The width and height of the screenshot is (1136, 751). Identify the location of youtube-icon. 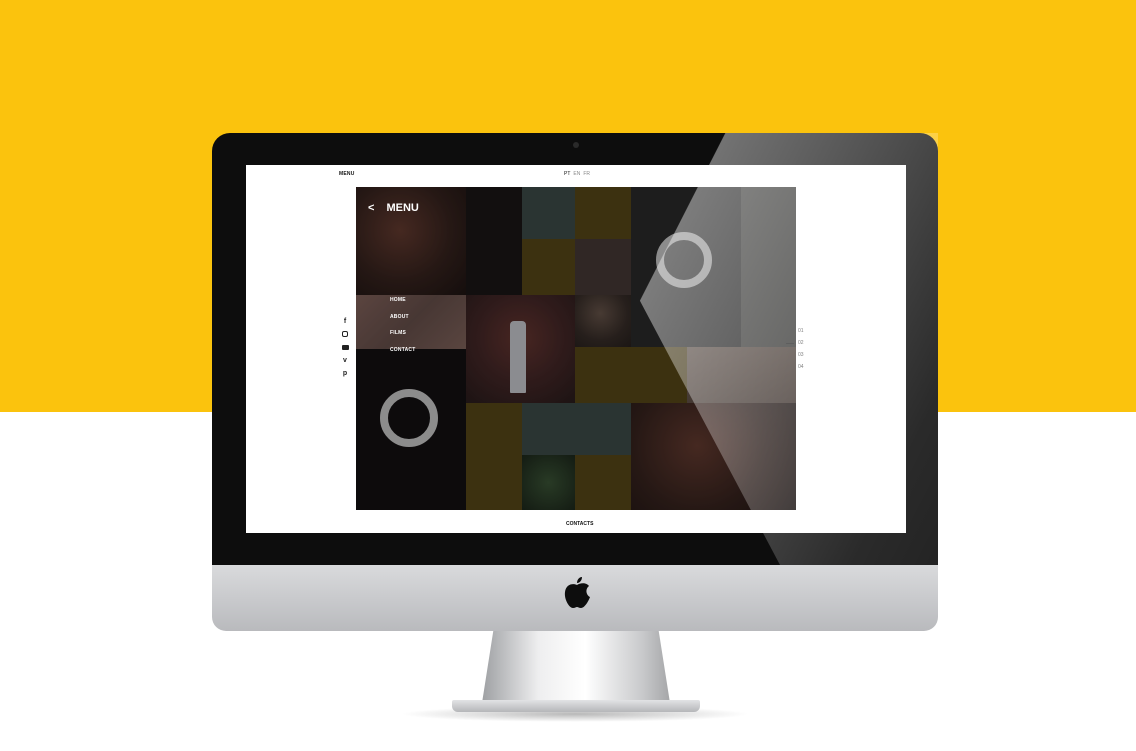
(345, 347).